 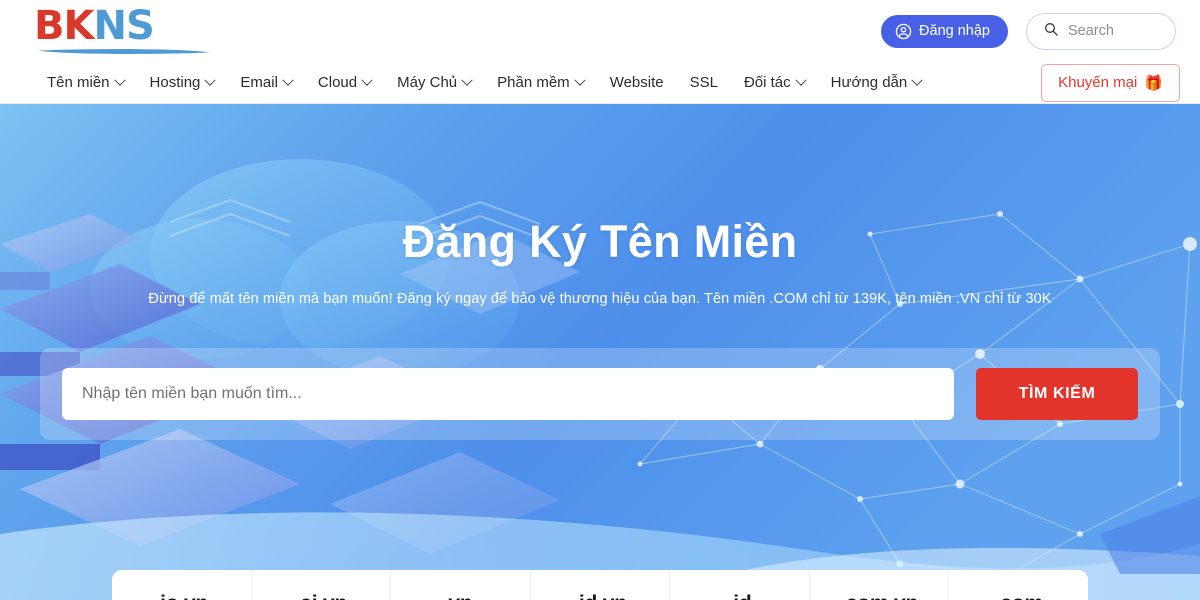 What do you see at coordinates (1098, 82) in the screenshot?
I see `promotion-label: Khuyến mại` at bounding box center [1098, 82].